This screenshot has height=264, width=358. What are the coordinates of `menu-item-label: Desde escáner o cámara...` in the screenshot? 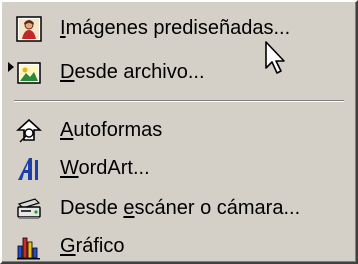 It's located at (180, 208).